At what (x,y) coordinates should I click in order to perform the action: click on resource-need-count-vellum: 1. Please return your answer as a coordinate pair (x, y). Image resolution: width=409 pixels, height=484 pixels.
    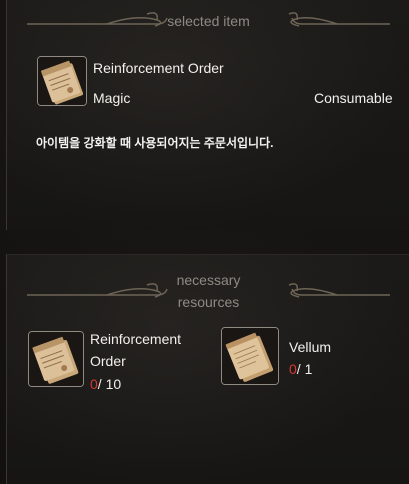
    Looking at the image, I should click on (308, 369).